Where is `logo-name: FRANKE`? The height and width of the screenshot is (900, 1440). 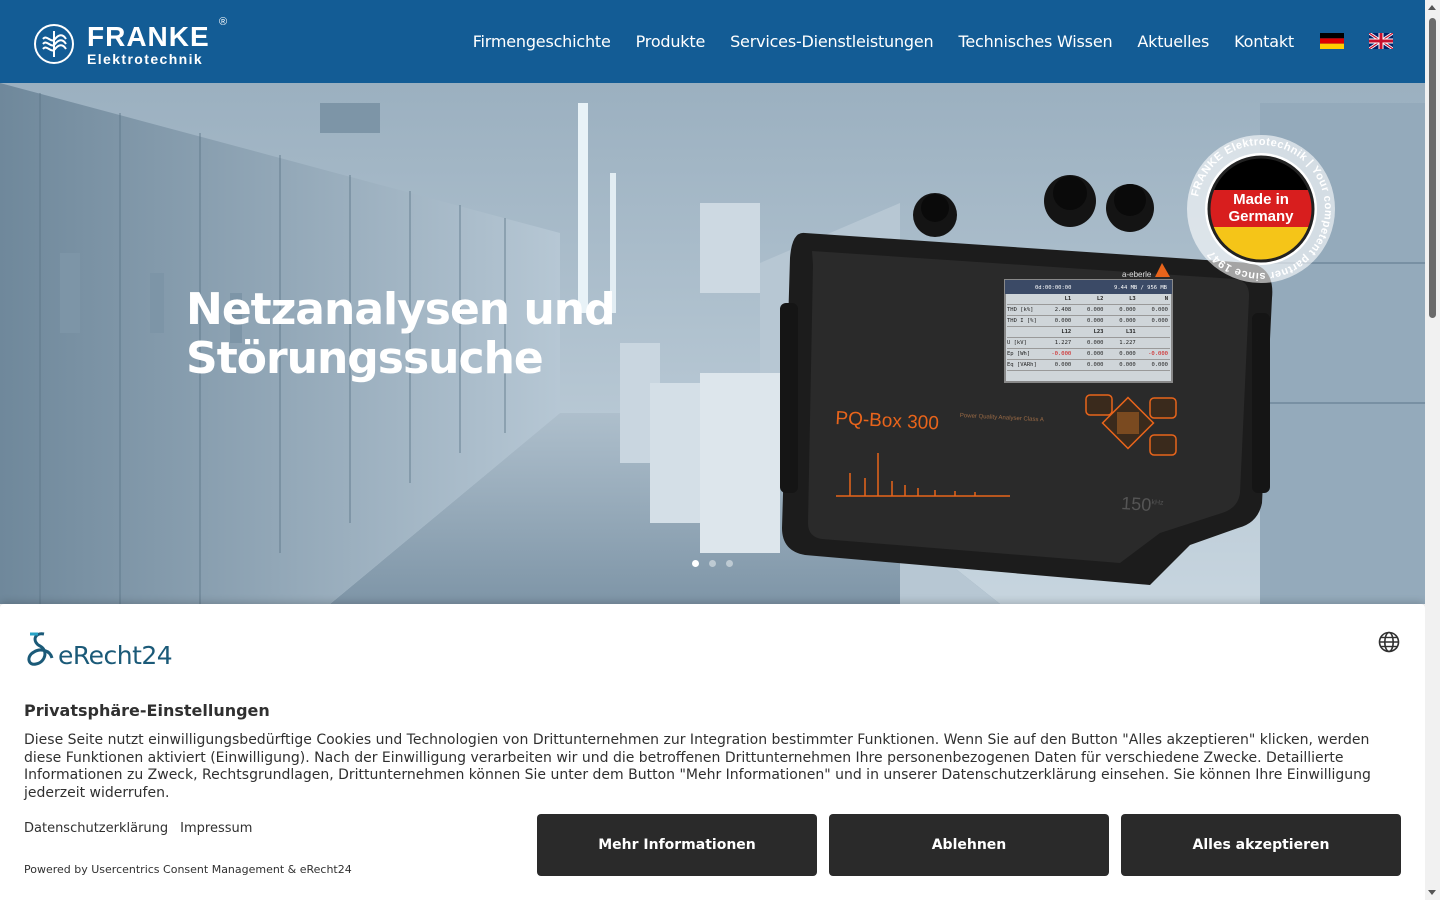
logo-name: FRANKE is located at coordinates (148, 36).